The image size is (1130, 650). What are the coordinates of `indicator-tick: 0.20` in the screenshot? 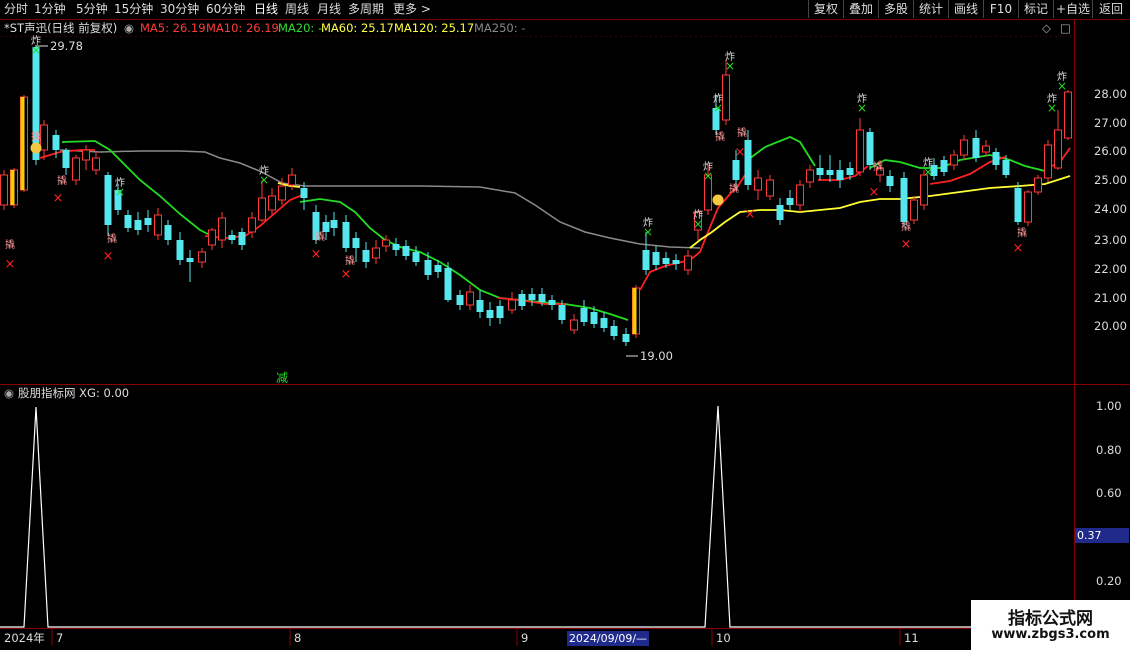 It's located at (1109, 581).